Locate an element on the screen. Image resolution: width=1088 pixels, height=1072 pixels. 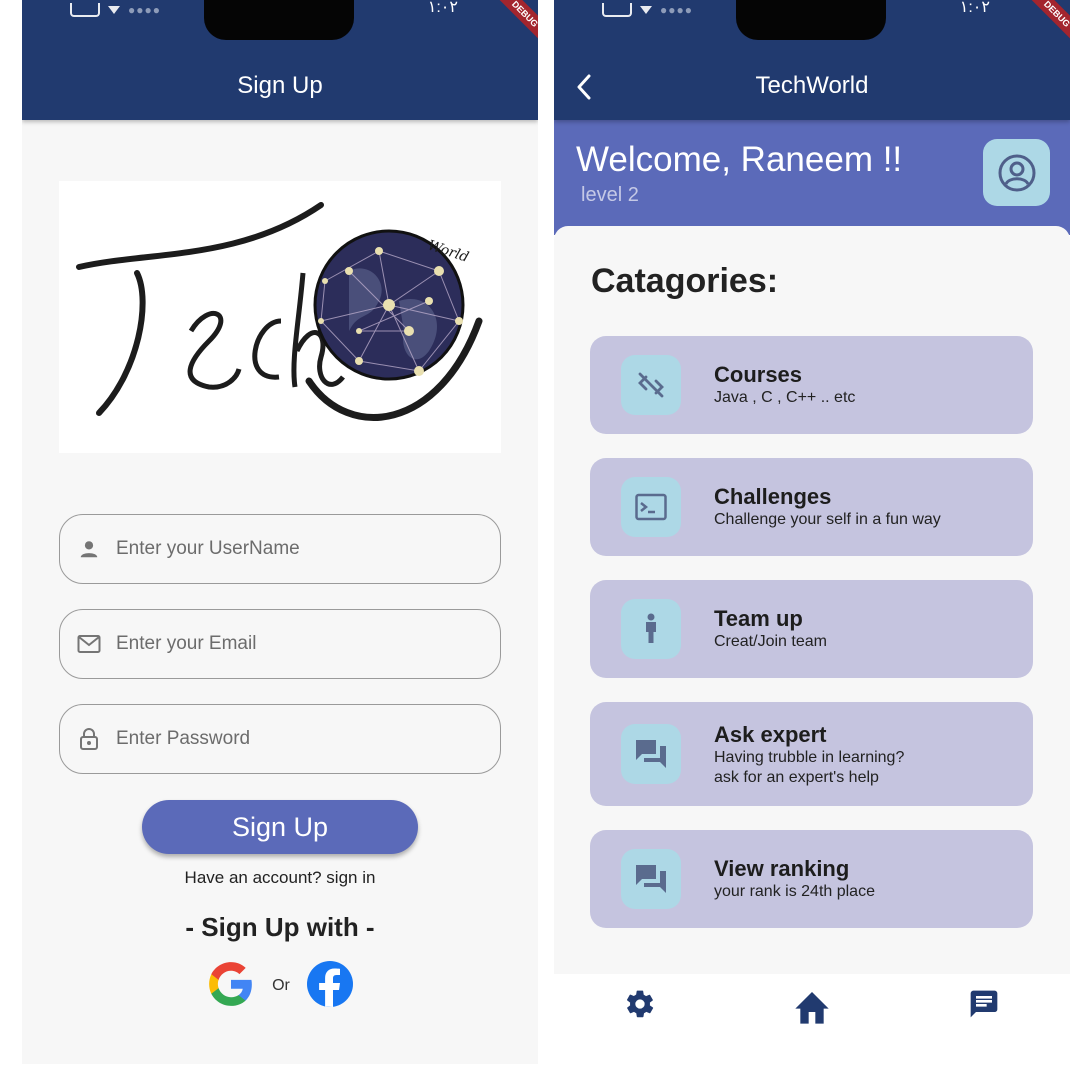
category-view-ranking: View ranking your rank is 24th place is located at coordinates (811, 879).